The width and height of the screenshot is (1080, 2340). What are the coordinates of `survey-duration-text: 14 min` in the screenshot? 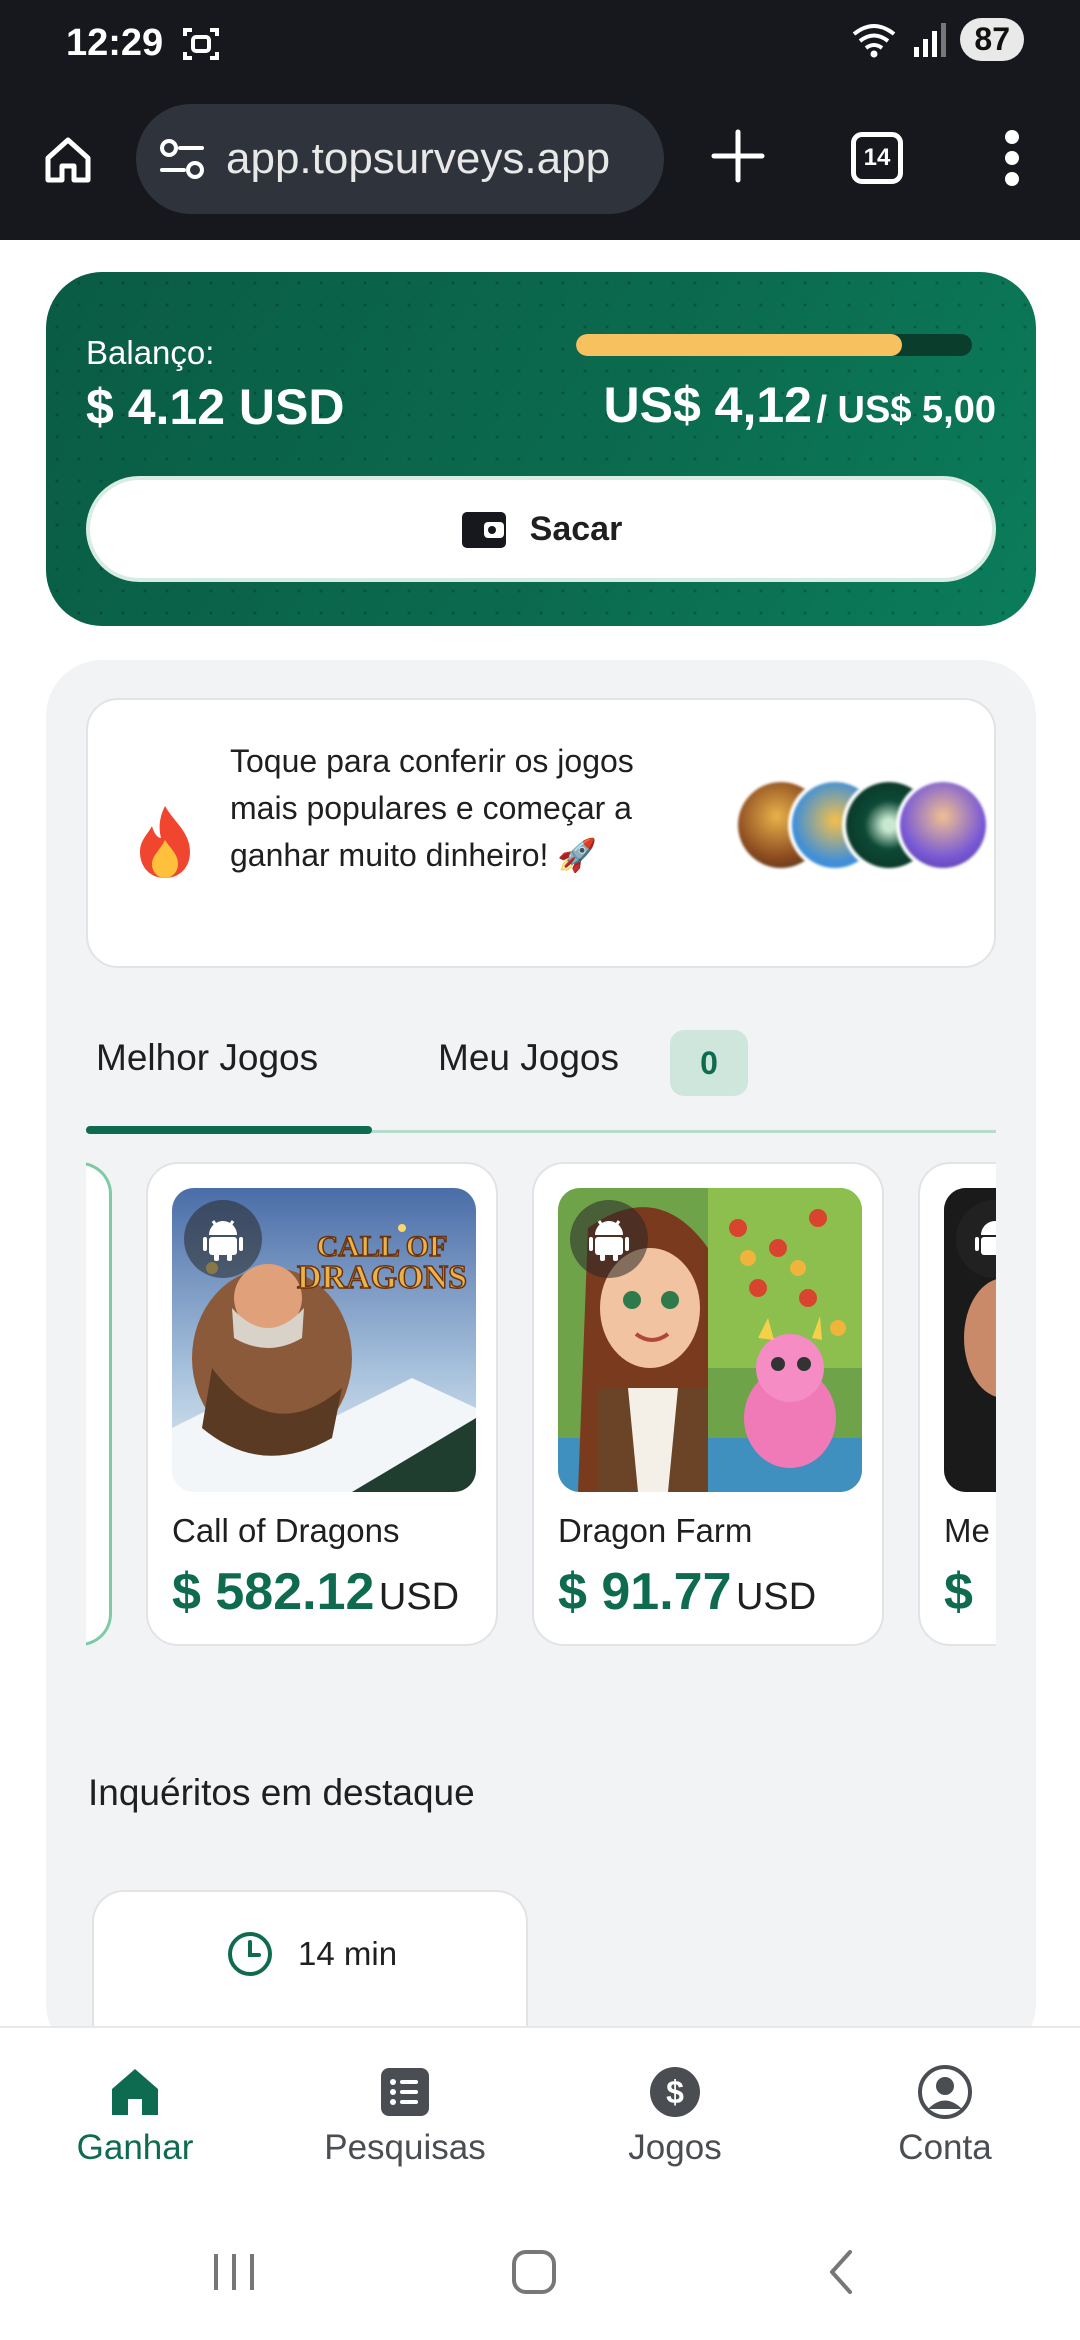 It's located at (348, 1953).